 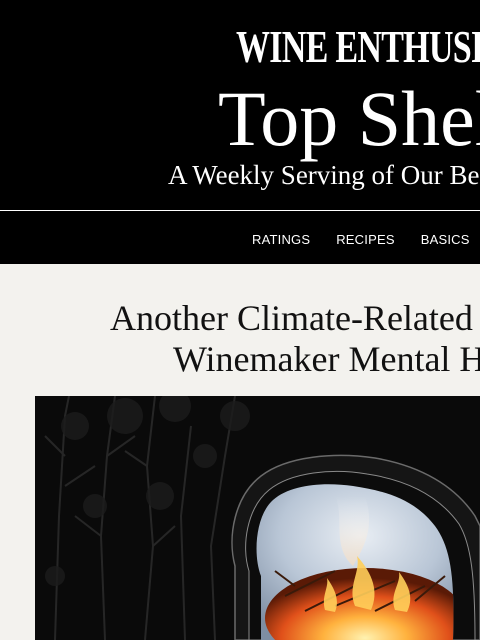 I want to click on nav-basics-link: BASICS, so click(x=445, y=240).